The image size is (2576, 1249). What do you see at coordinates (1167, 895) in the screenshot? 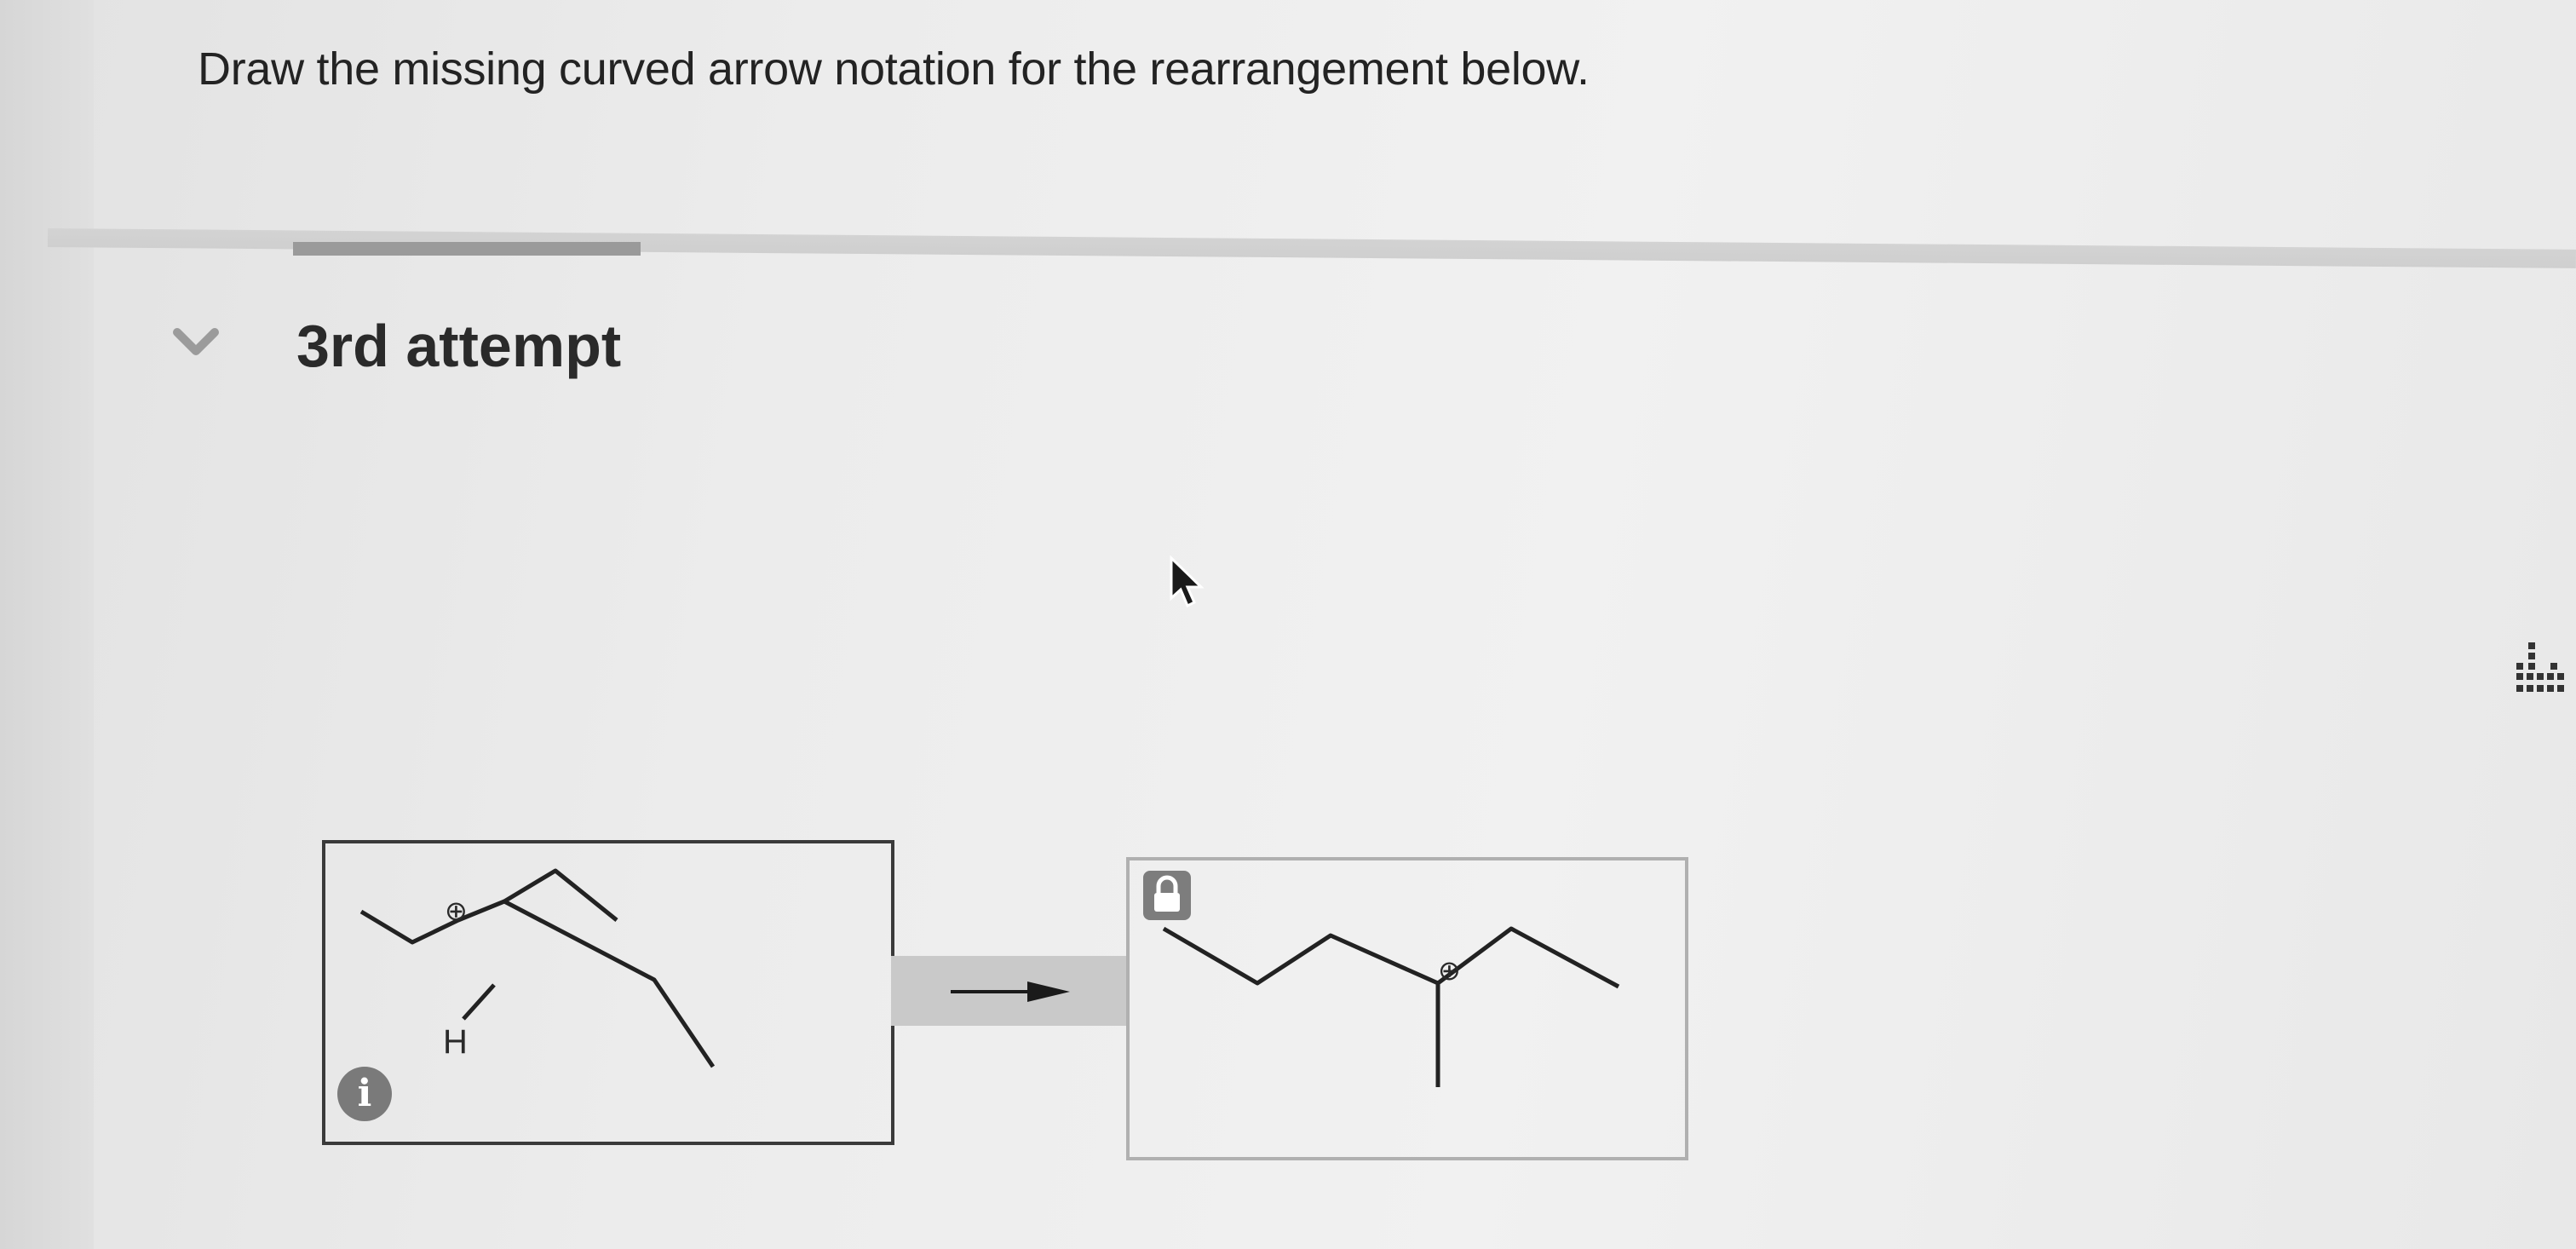
I see `lock-icon` at bounding box center [1167, 895].